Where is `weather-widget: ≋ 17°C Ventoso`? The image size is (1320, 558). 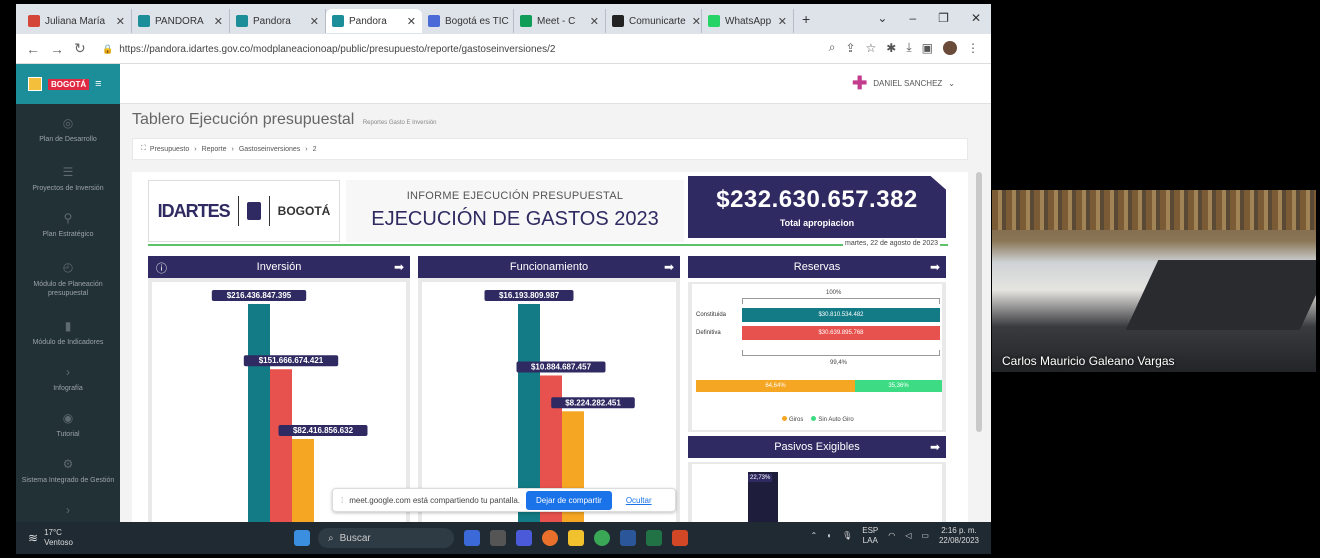 weather-widget: ≋ 17°C Ventoso is located at coordinates (50, 538).